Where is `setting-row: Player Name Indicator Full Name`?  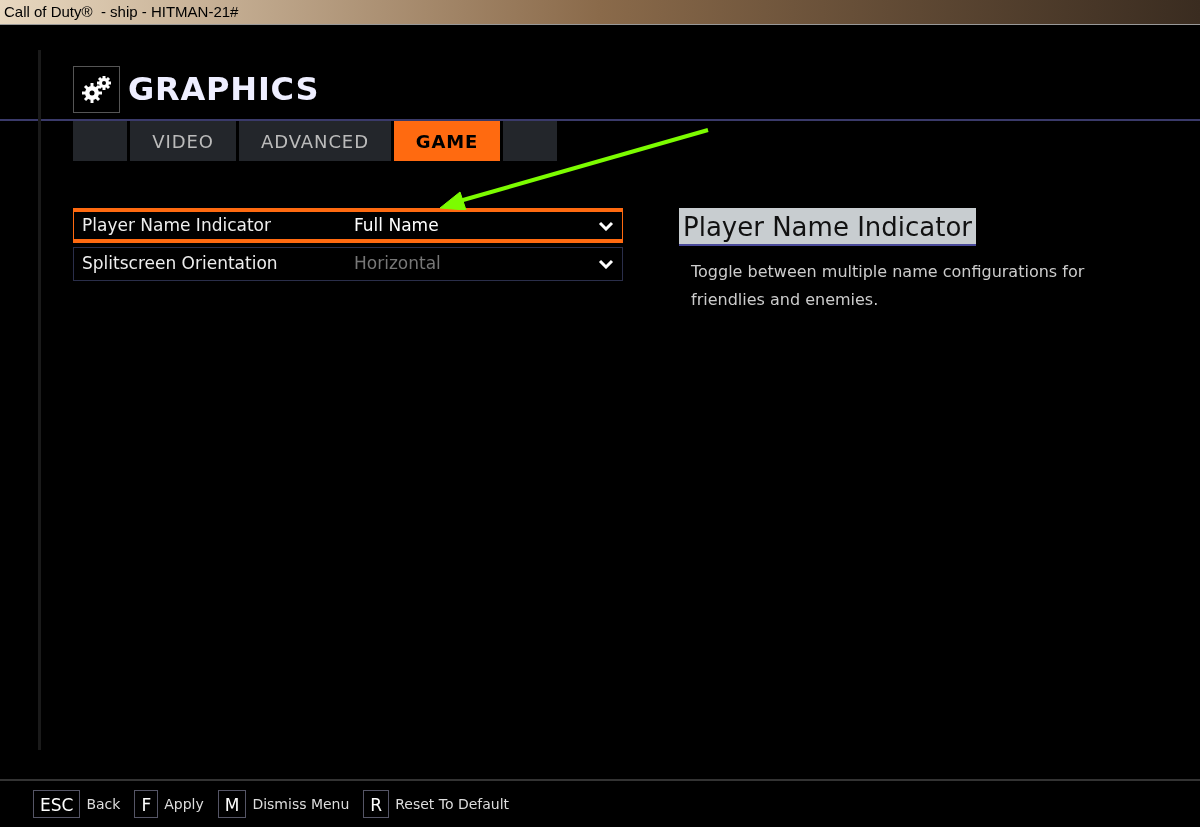
setting-row: Player Name Indicator Full Name is located at coordinates (348, 225).